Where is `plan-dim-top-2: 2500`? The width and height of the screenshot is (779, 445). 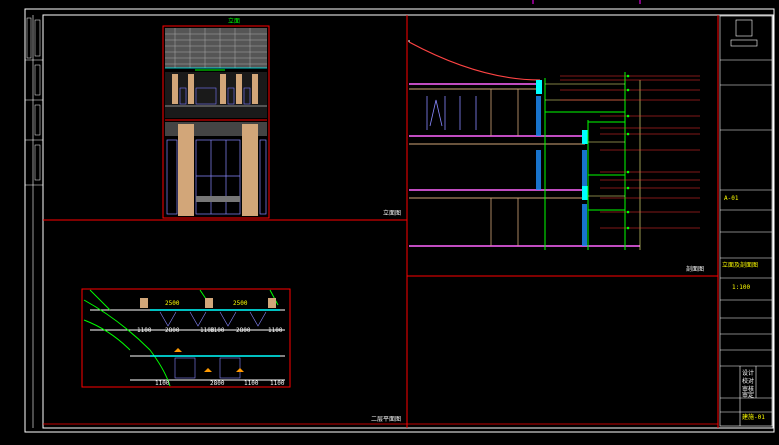
plan-dim-top-2: 2500 is located at coordinates (240, 303).